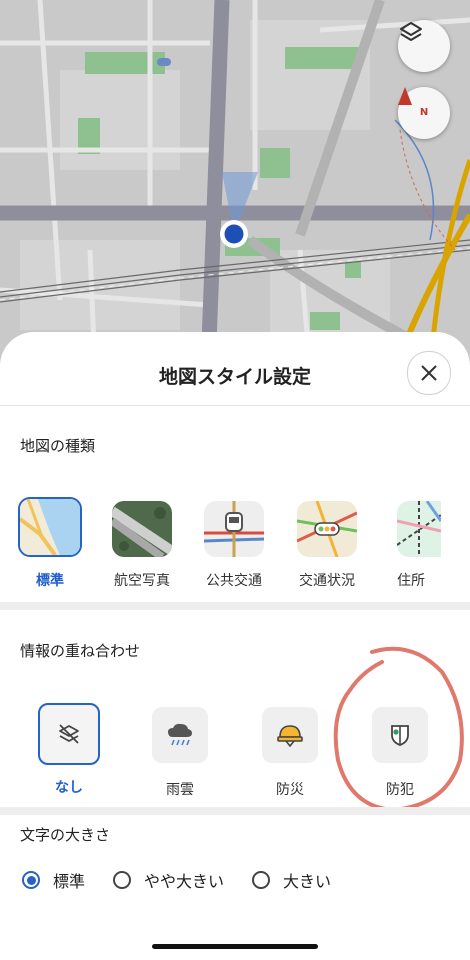 The image size is (470, 960). I want to click on overlay-none: なし, so click(69, 750).